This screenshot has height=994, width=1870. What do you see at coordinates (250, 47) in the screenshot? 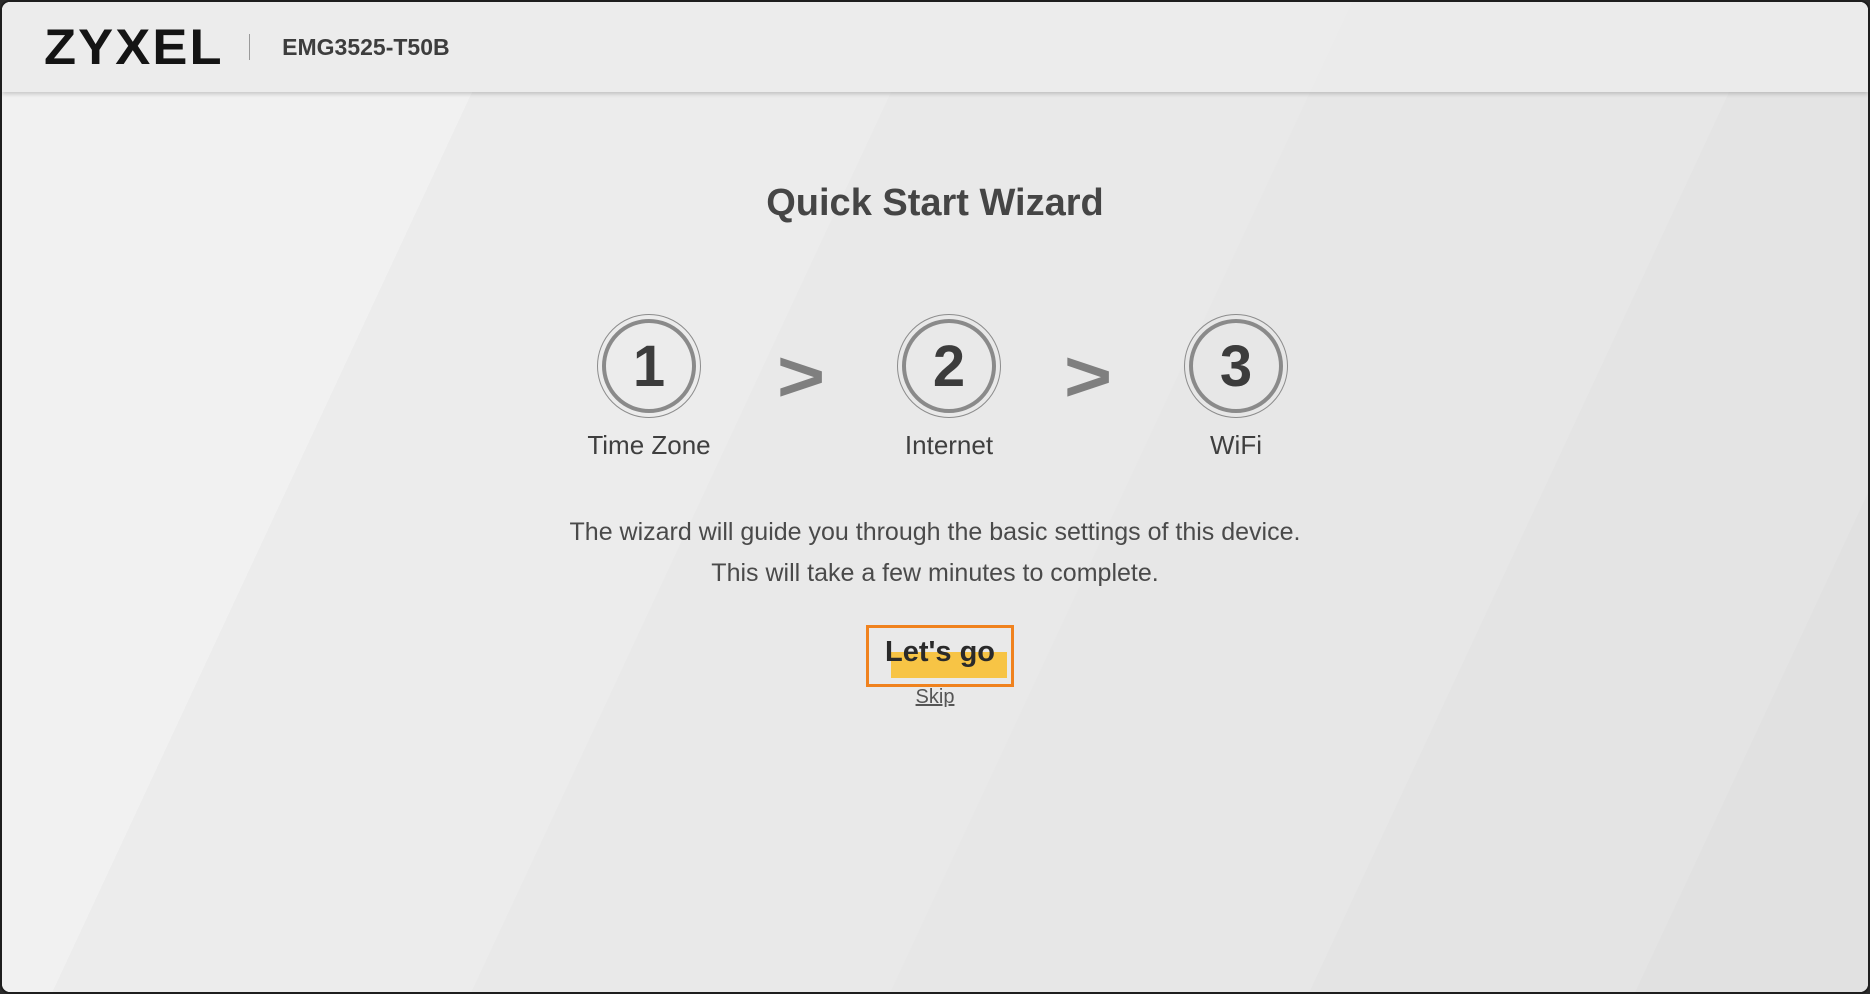
I see `header-divider` at bounding box center [250, 47].